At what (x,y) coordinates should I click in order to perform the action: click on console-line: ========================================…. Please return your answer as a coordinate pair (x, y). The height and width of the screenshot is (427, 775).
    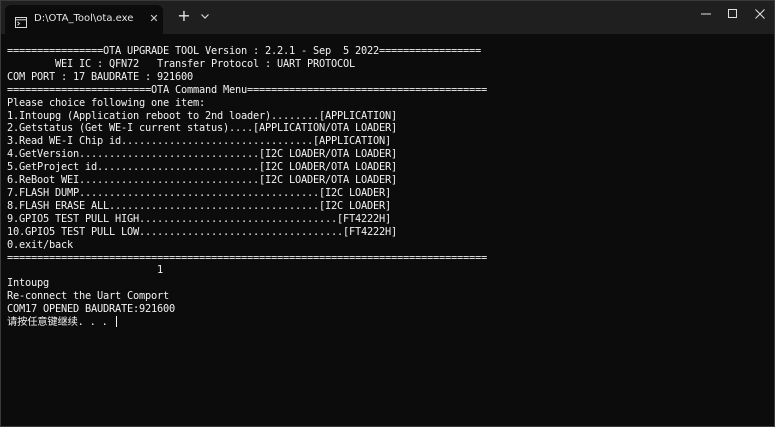
    Looking at the image, I should click on (247, 257).